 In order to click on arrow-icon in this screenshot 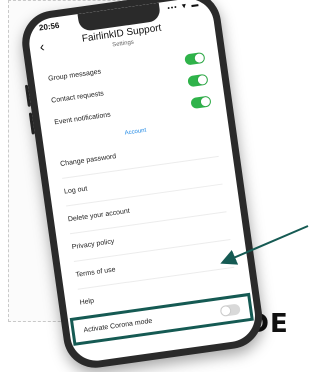, I will do `click(264, 245)`.